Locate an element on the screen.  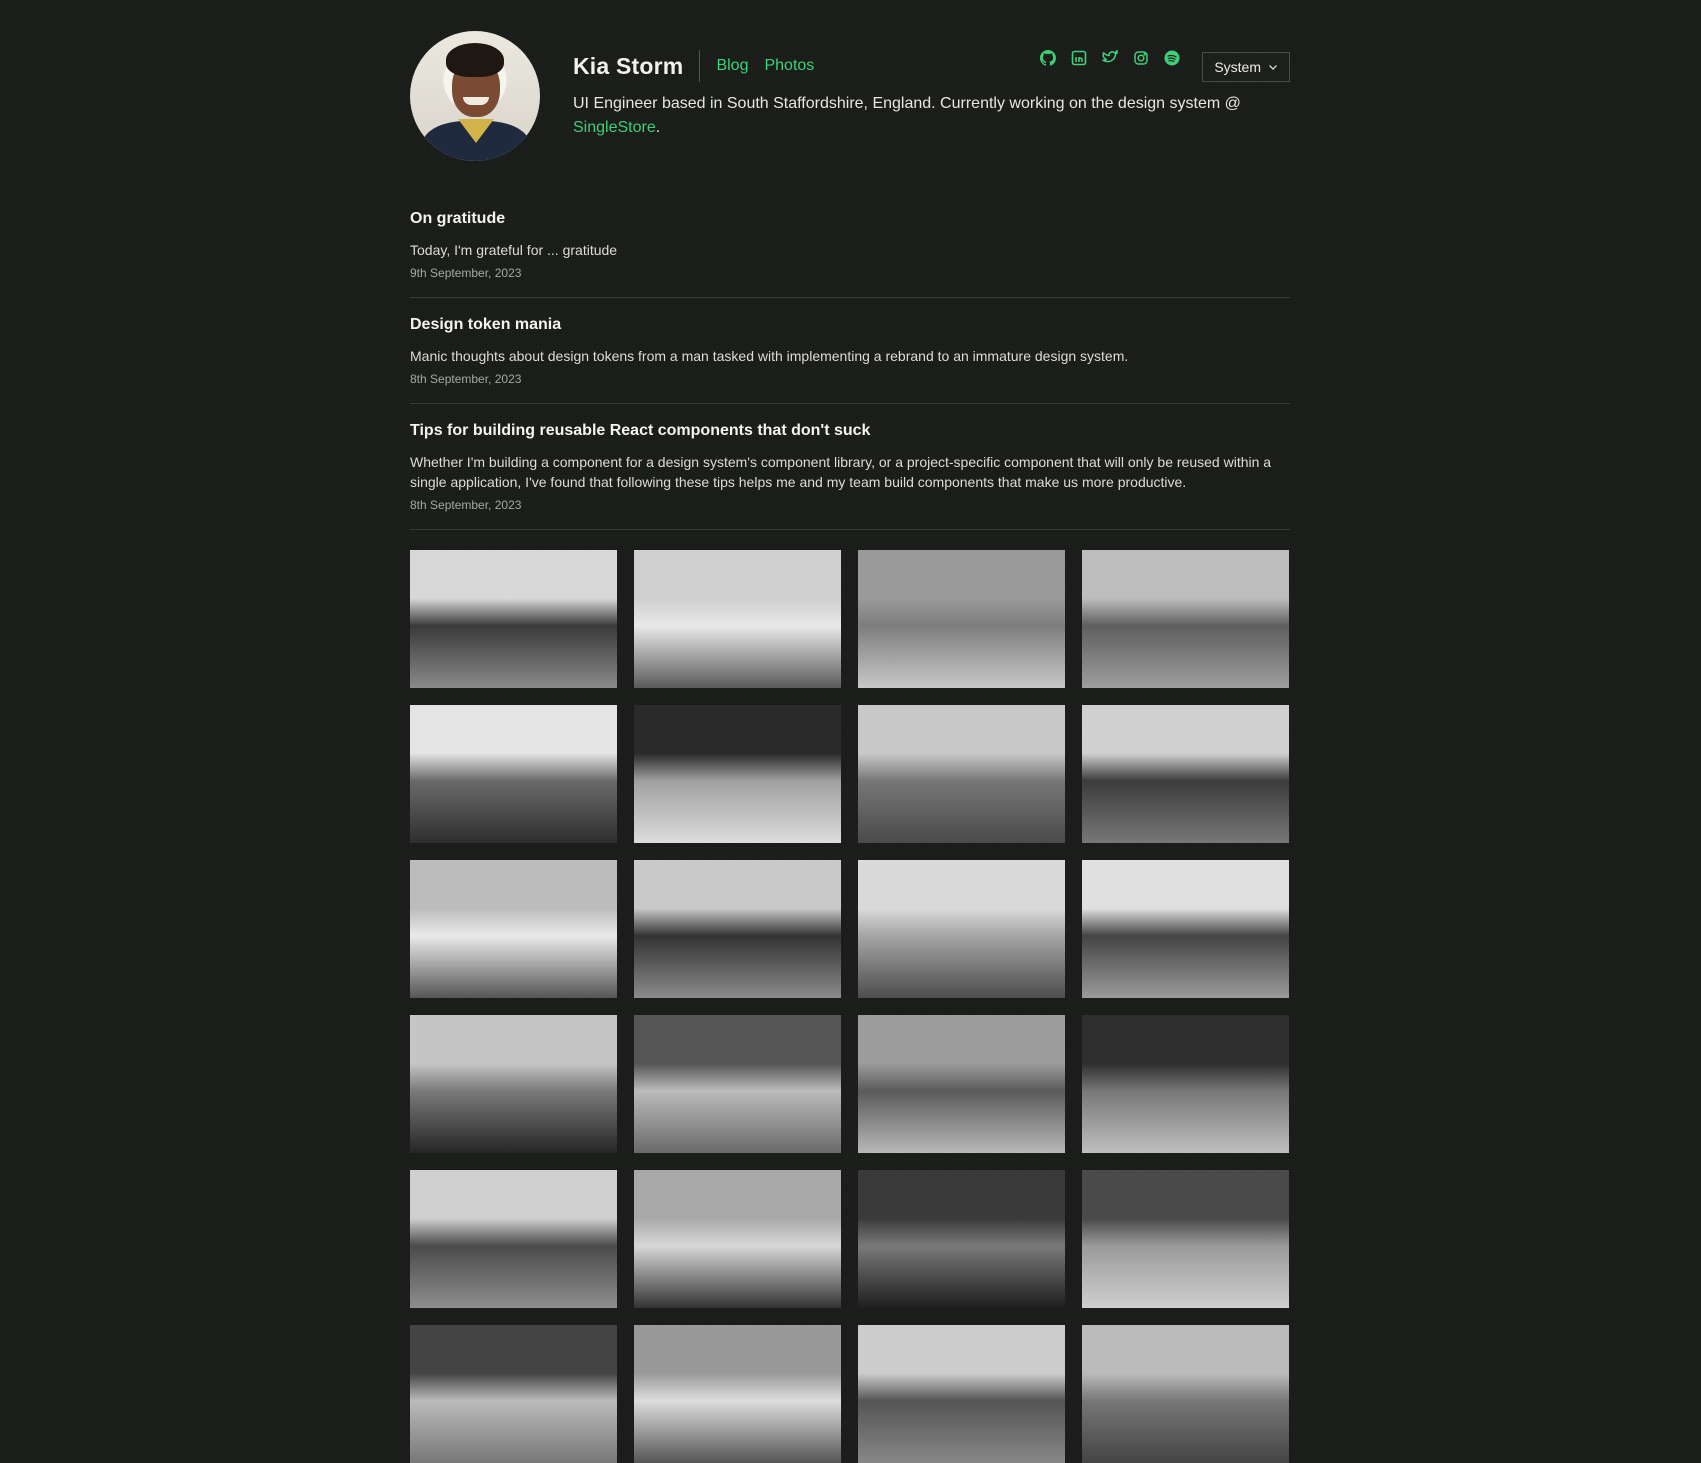
twitter-icon is located at coordinates (1110, 58).